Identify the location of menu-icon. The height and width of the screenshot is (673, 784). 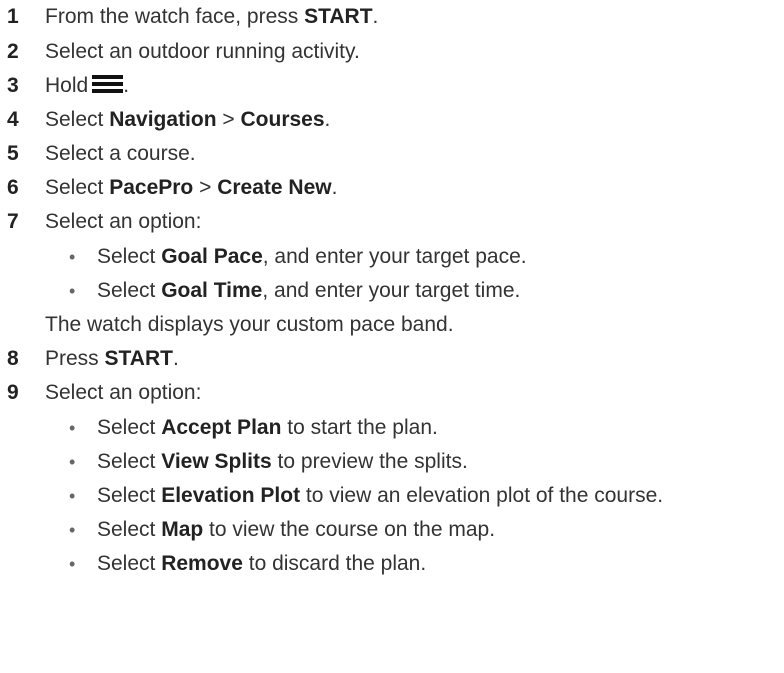
(108, 84).